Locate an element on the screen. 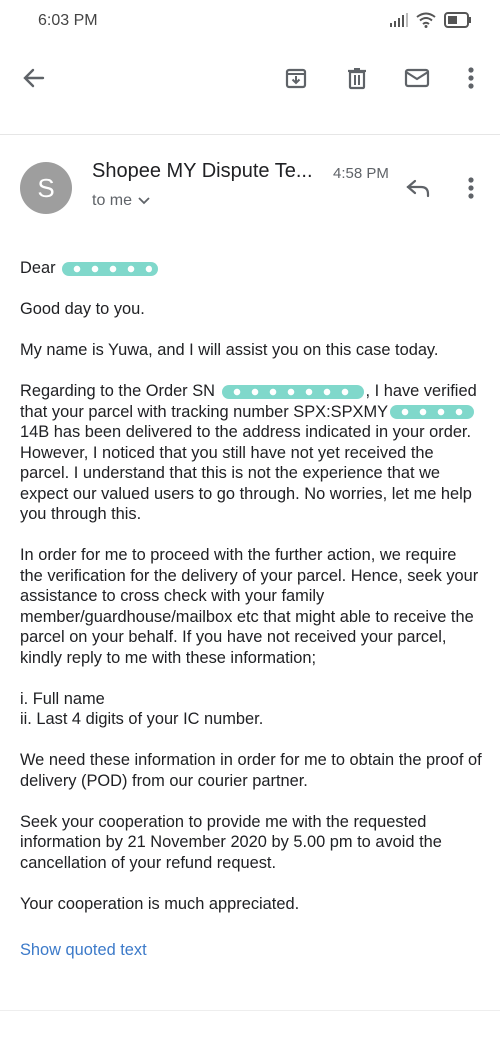 The width and height of the screenshot is (500, 1040). back-button is located at coordinates (34, 78).